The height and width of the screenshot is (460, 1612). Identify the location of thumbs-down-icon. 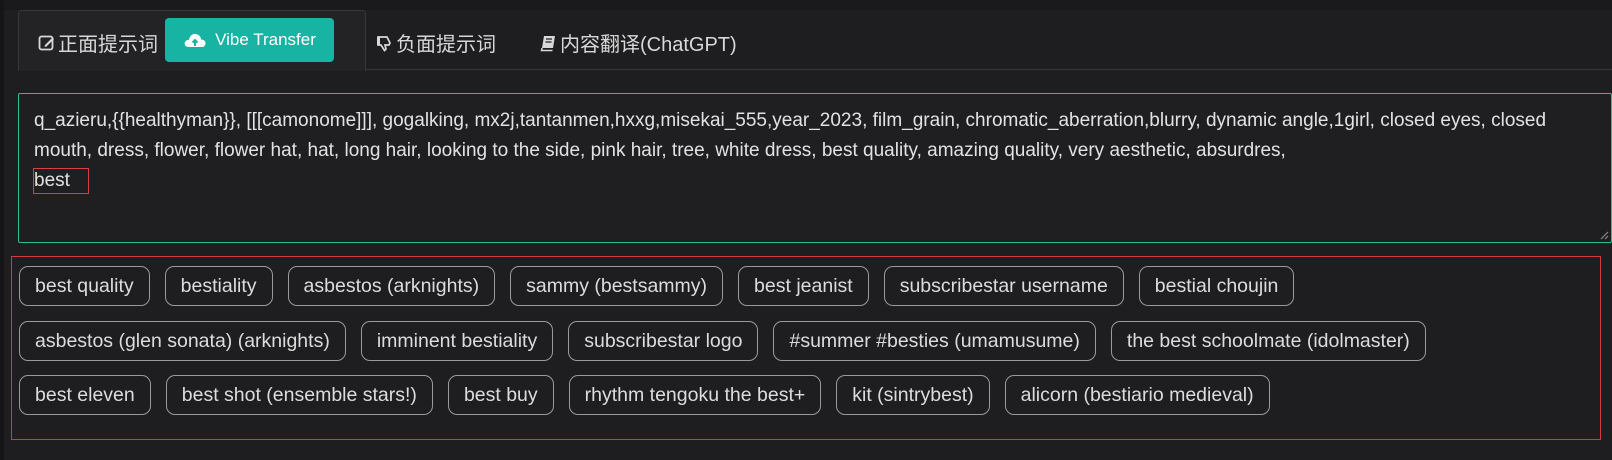
(384, 43).